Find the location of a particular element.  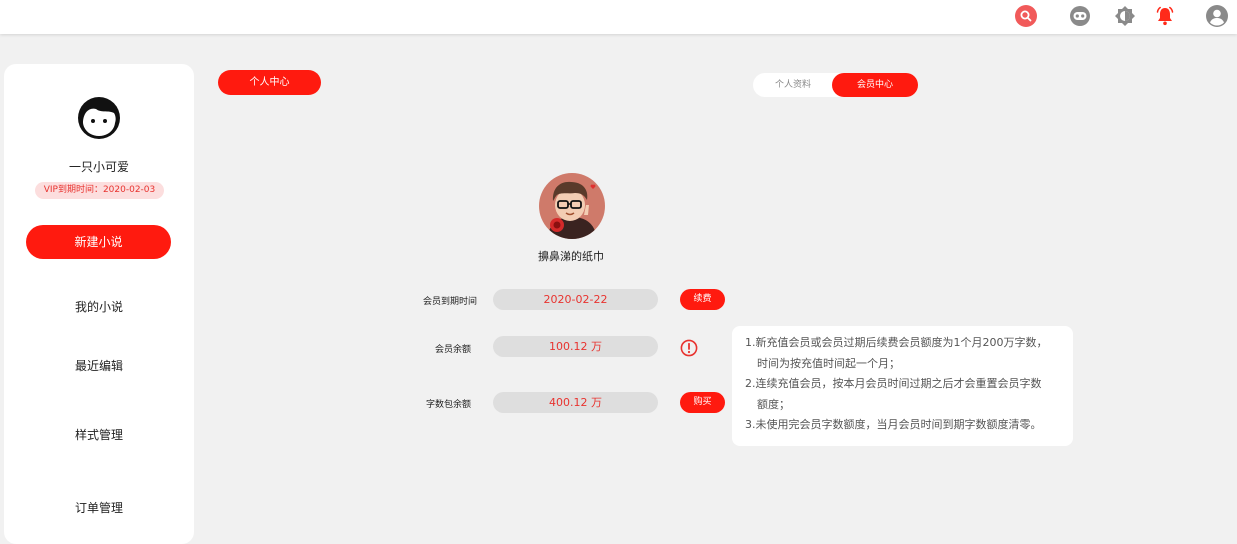

top-bar is located at coordinates (618, 17).